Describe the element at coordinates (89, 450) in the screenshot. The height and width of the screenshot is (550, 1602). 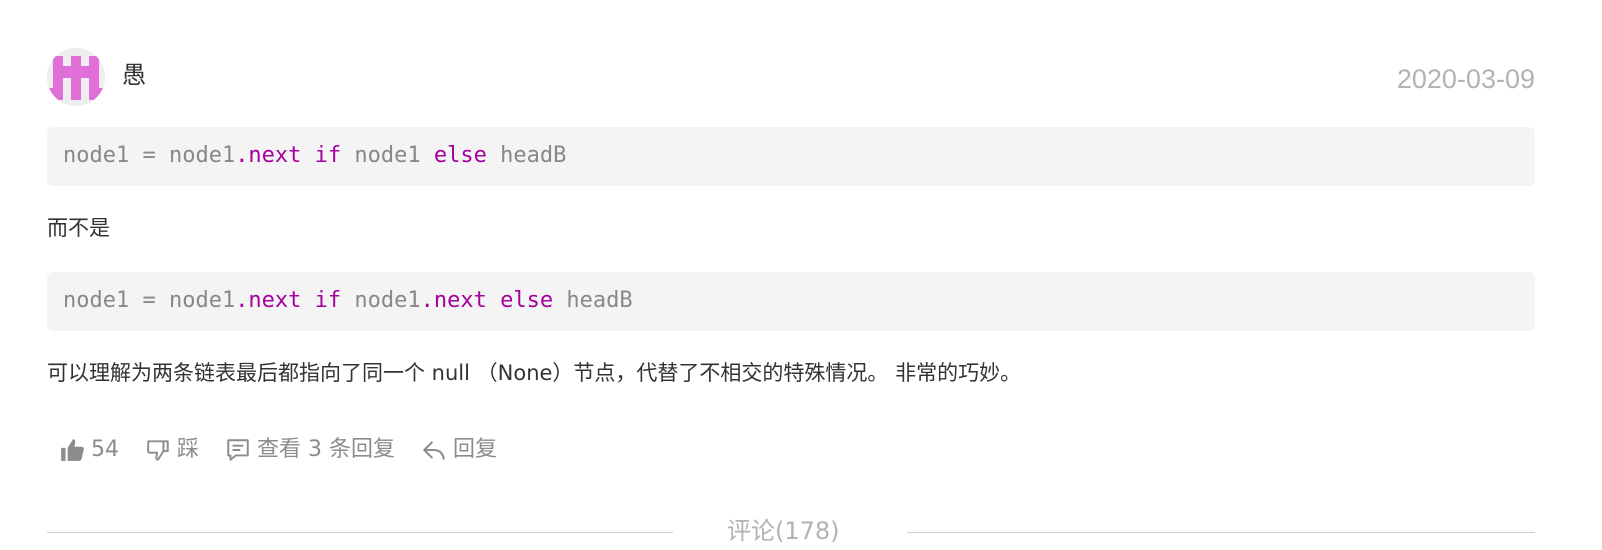
I see `like-button: 54` at that location.